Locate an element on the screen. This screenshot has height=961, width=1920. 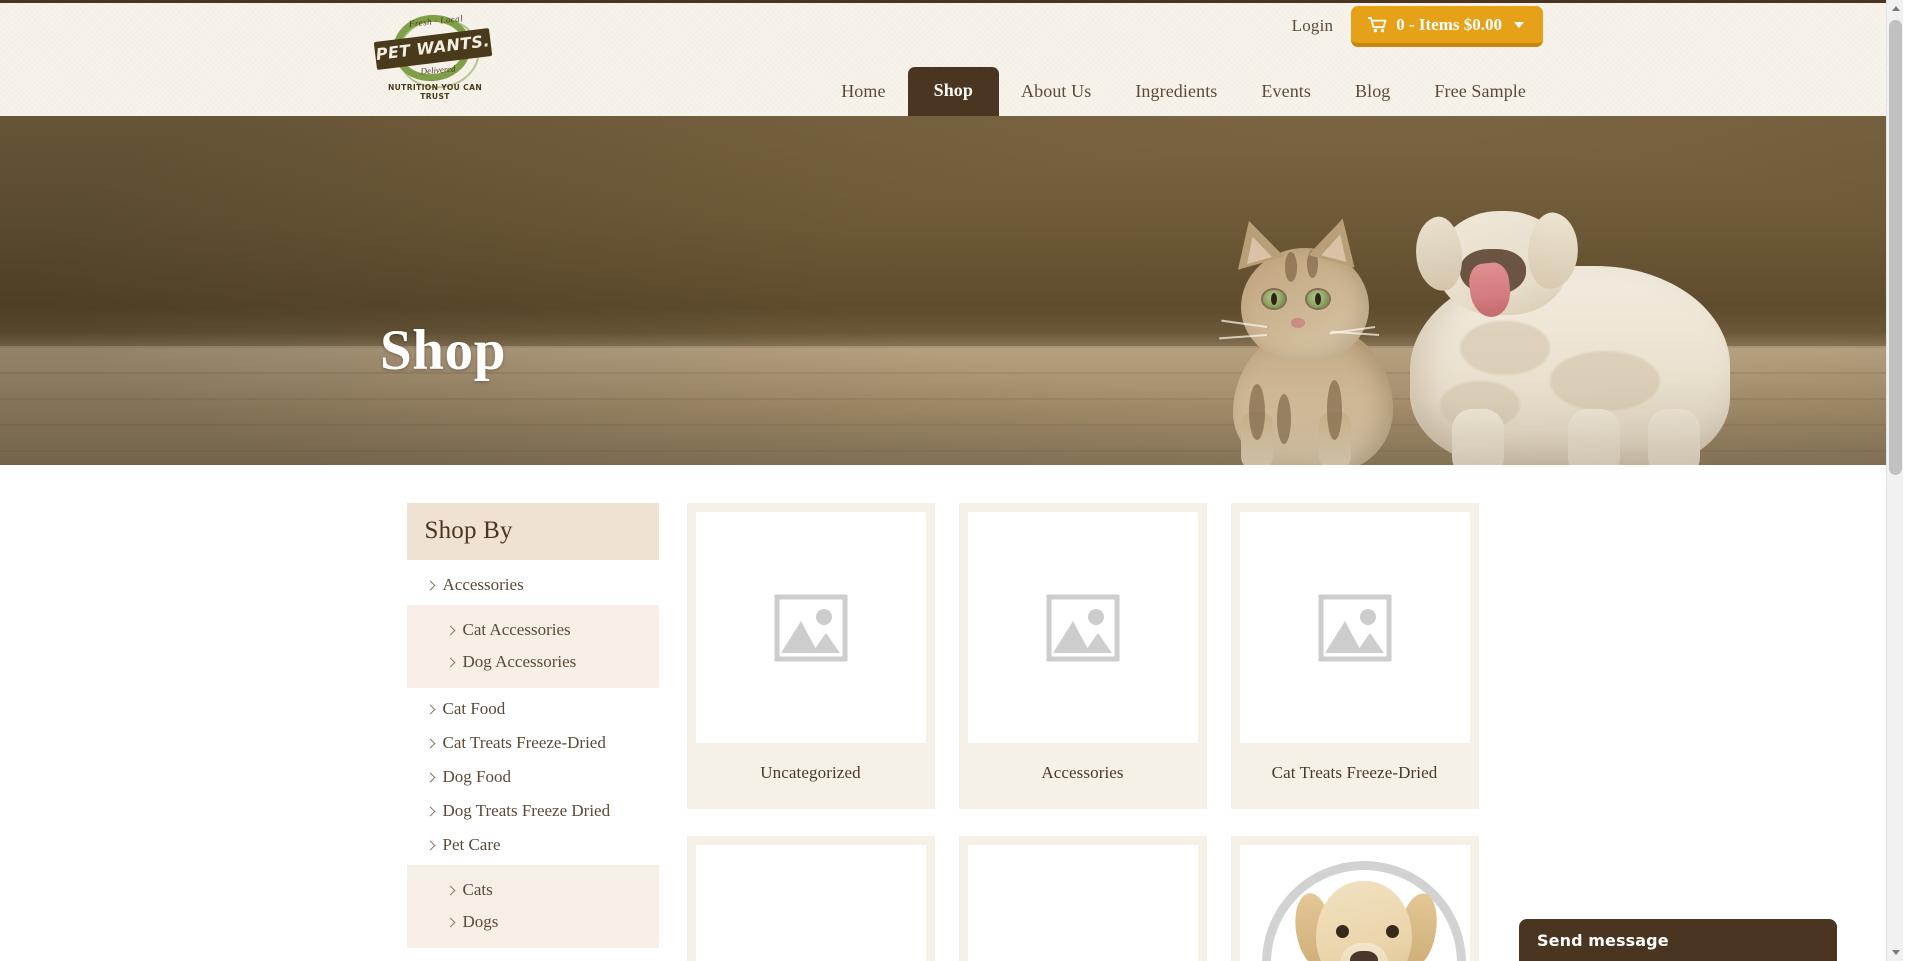
sidebar-item-cat-food: Cat Food is located at coordinates (533, 709).